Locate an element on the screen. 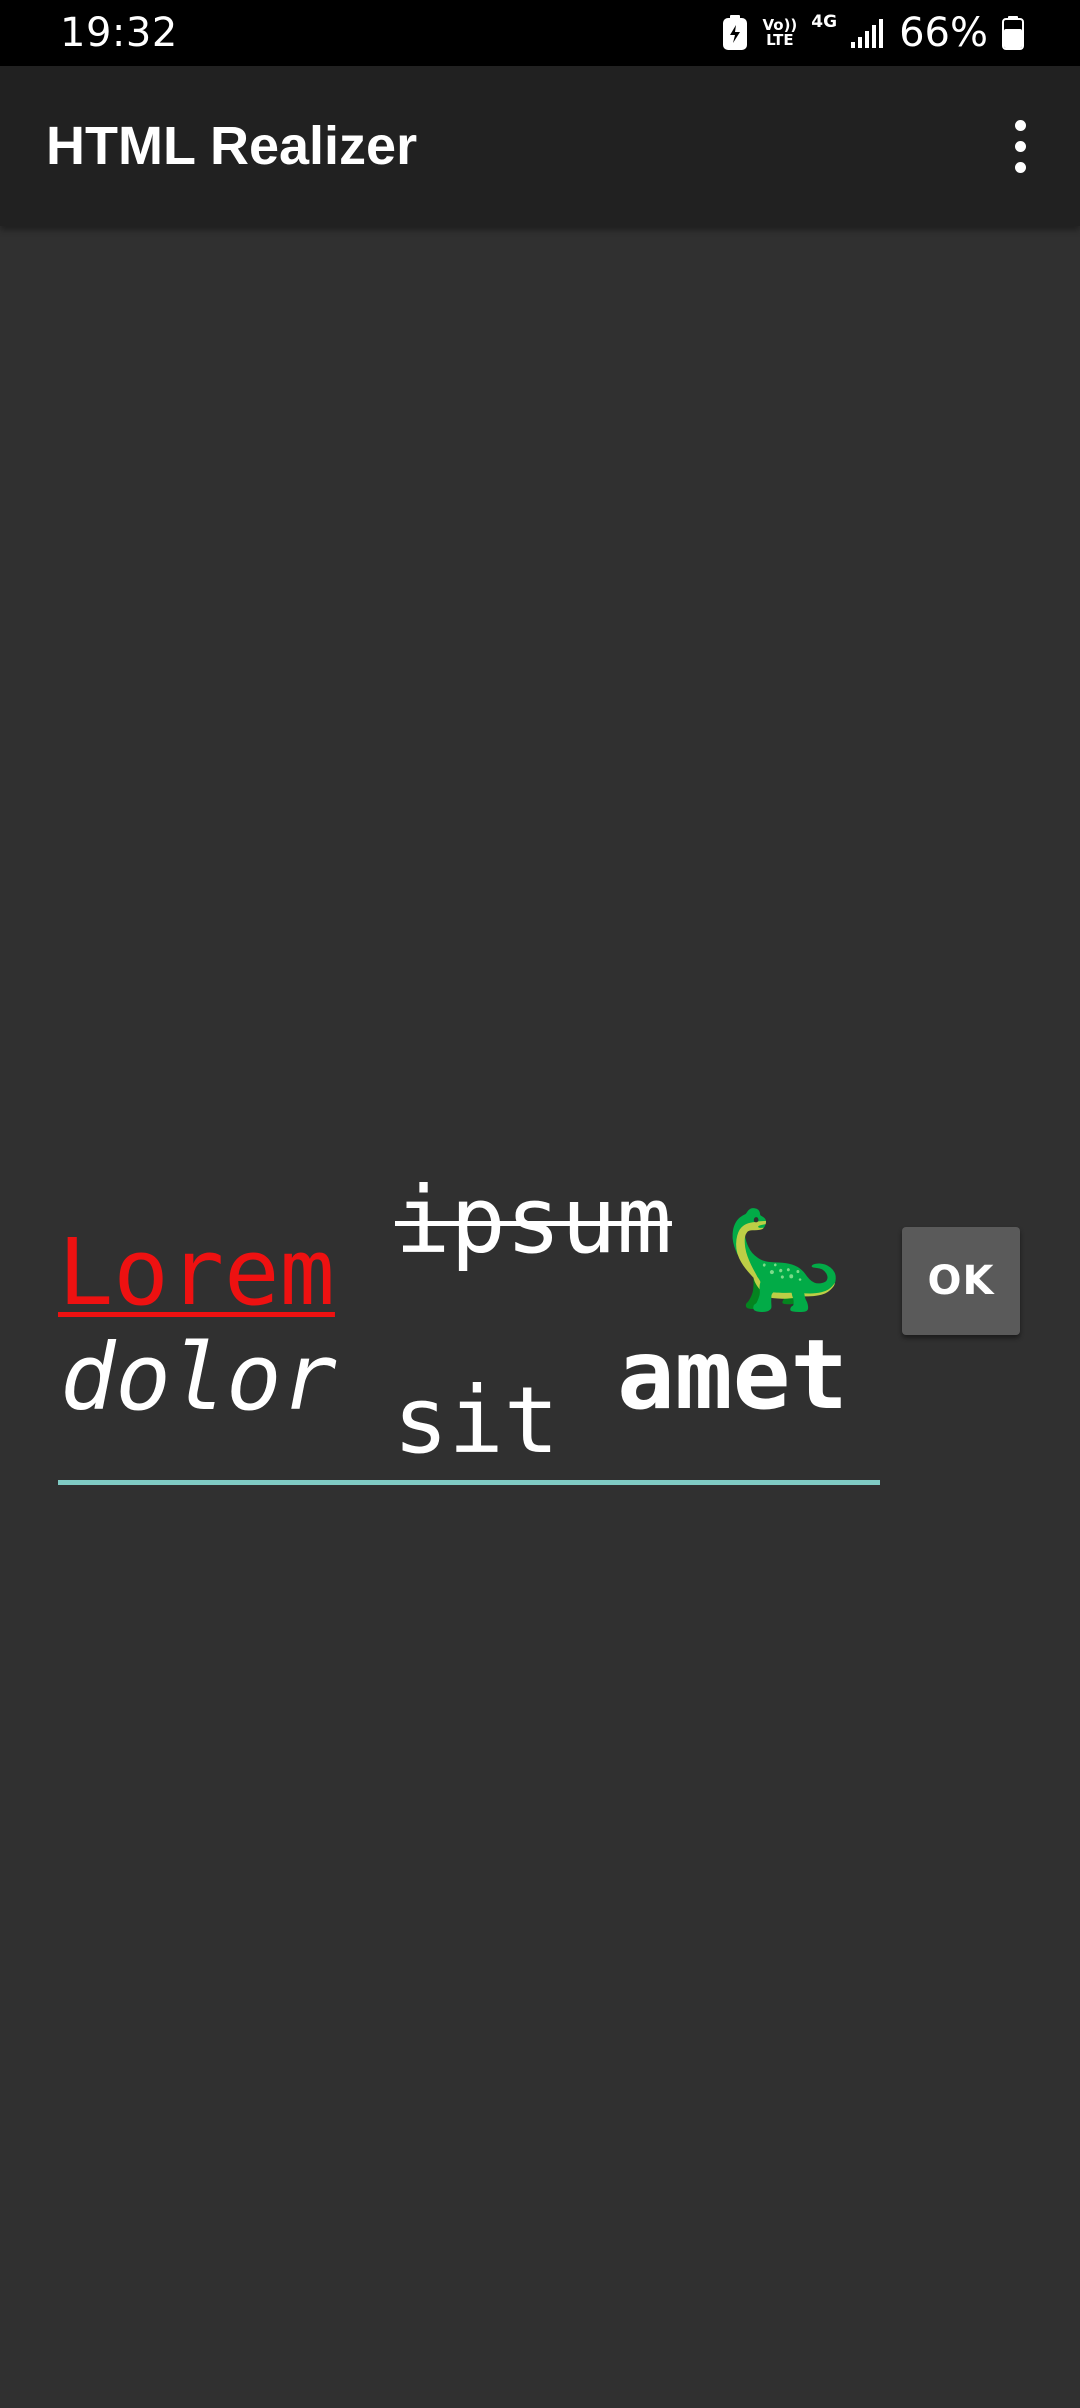 This screenshot has width=1080, height=2408. battery-percent: 66% is located at coordinates (943, 33).